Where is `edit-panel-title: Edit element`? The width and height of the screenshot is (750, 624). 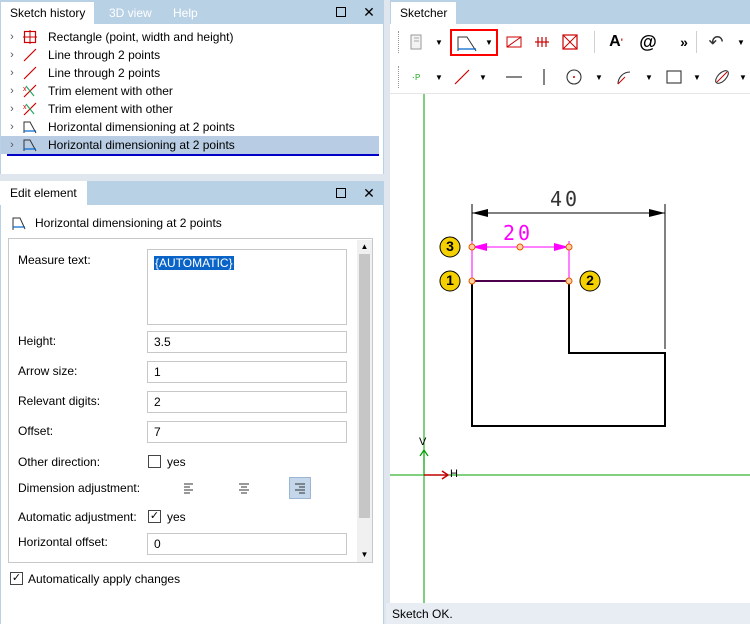
edit-panel-title: Edit element is located at coordinates (43, 193).